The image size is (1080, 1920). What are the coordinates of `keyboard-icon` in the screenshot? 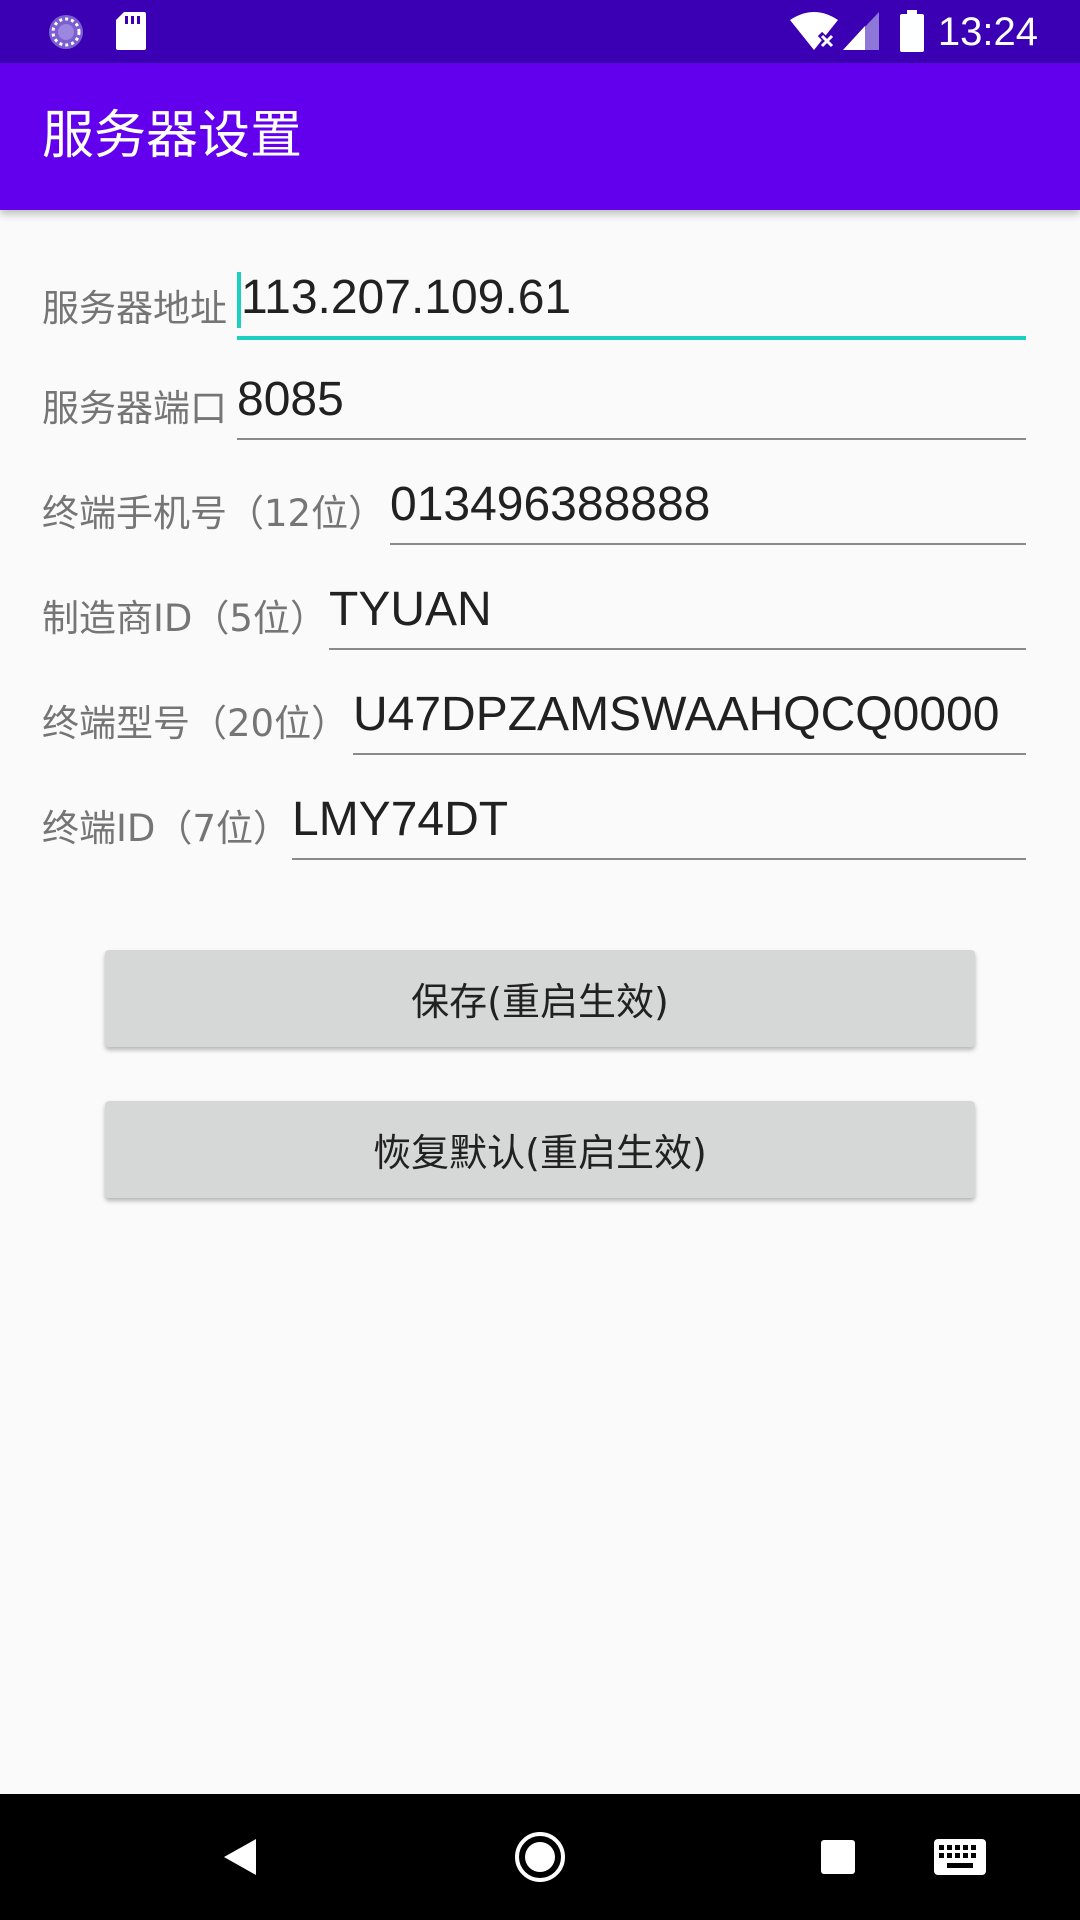 It's located at (960, 1859).